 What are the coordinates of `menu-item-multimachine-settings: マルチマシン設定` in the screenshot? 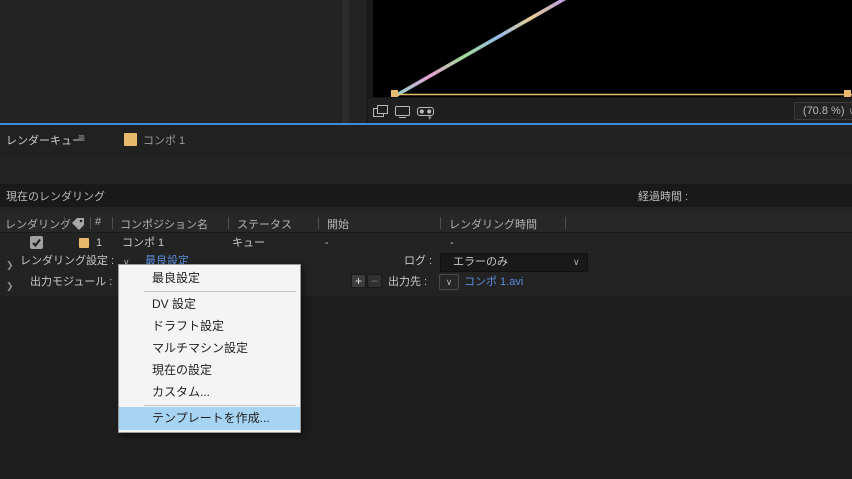 It's located at (209, 348).